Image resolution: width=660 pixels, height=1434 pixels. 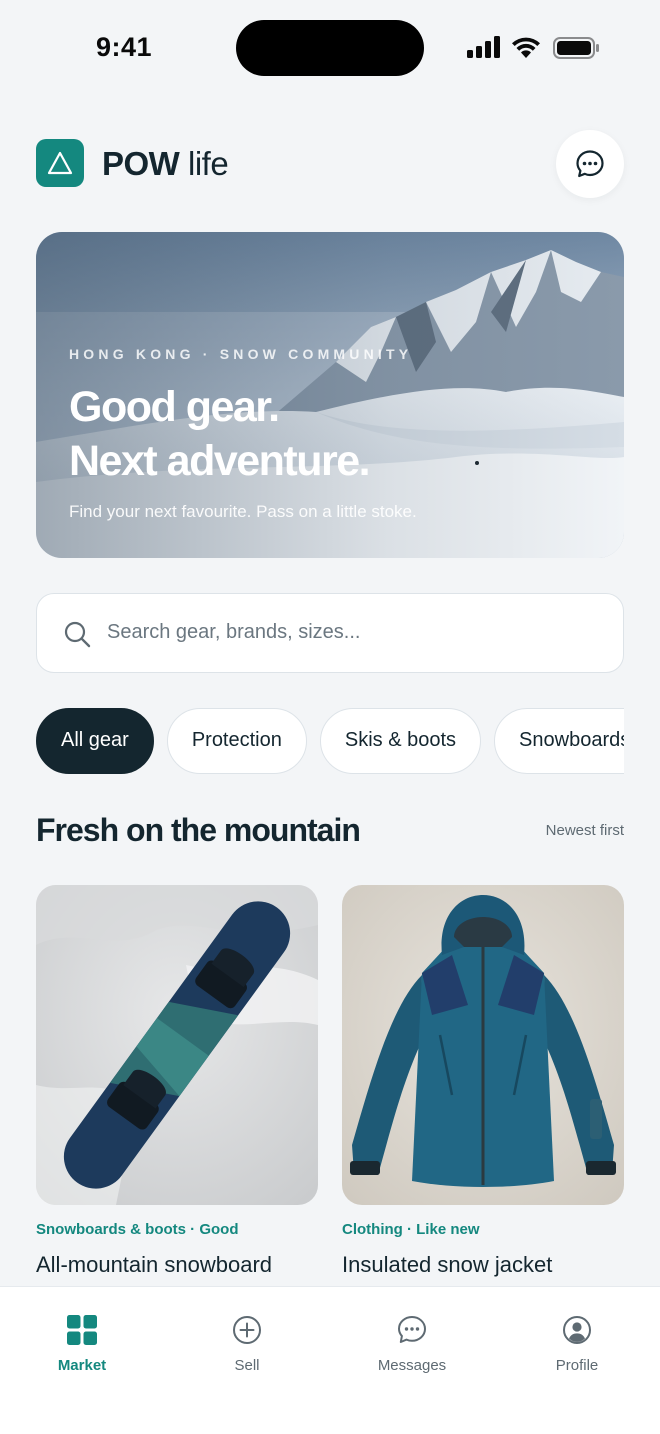 I want to click on tab-bar: Market Sell Messages Profile, so click(x=330, y=1360).